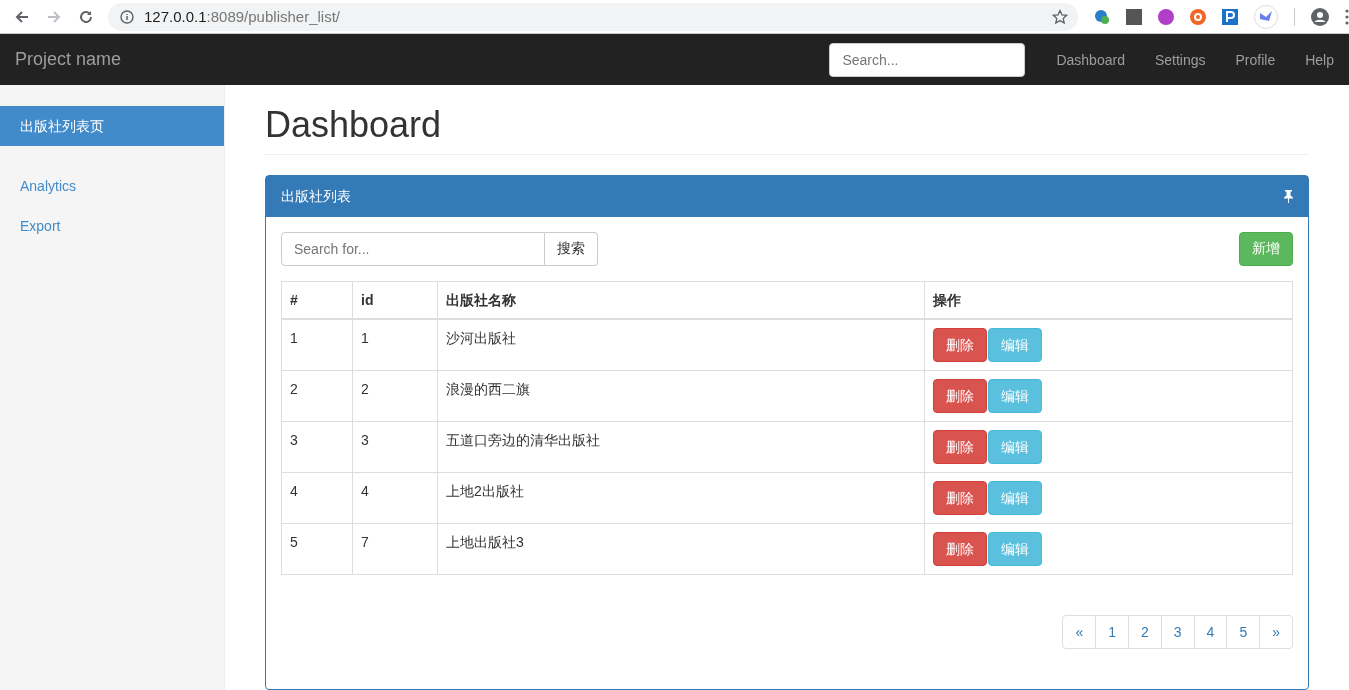 Image resolution: width=1349 pixels, height=690 pixels. I want to click on page-title: Dashboard, so click(787, 130).